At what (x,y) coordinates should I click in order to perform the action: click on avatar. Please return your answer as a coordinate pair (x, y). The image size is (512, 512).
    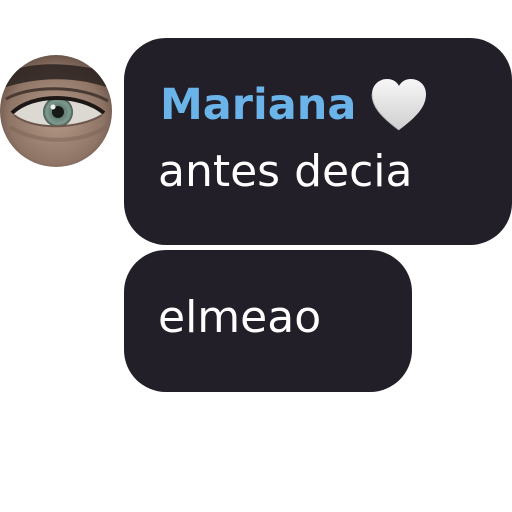
    Looking at the image, I should click on (56, 111).